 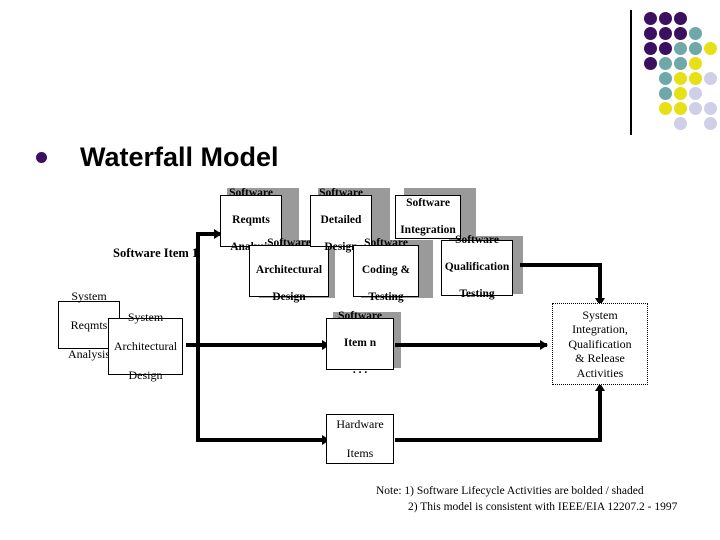 What do you see at coordinates (561, 265) in the screenshot?
I see `line-qualification-right` at bounding box center [561, 265].